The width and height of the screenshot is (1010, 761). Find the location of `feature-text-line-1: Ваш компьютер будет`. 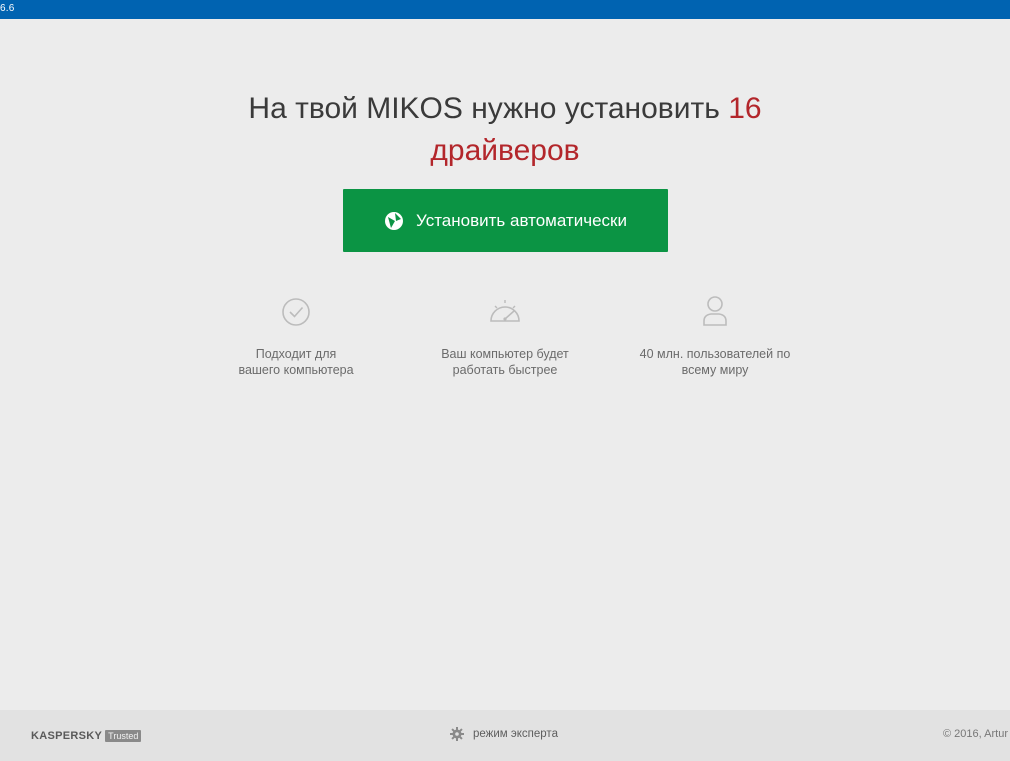

feature-text-line-1: Ваш компьютер будет is located at coordinates (505, 354).